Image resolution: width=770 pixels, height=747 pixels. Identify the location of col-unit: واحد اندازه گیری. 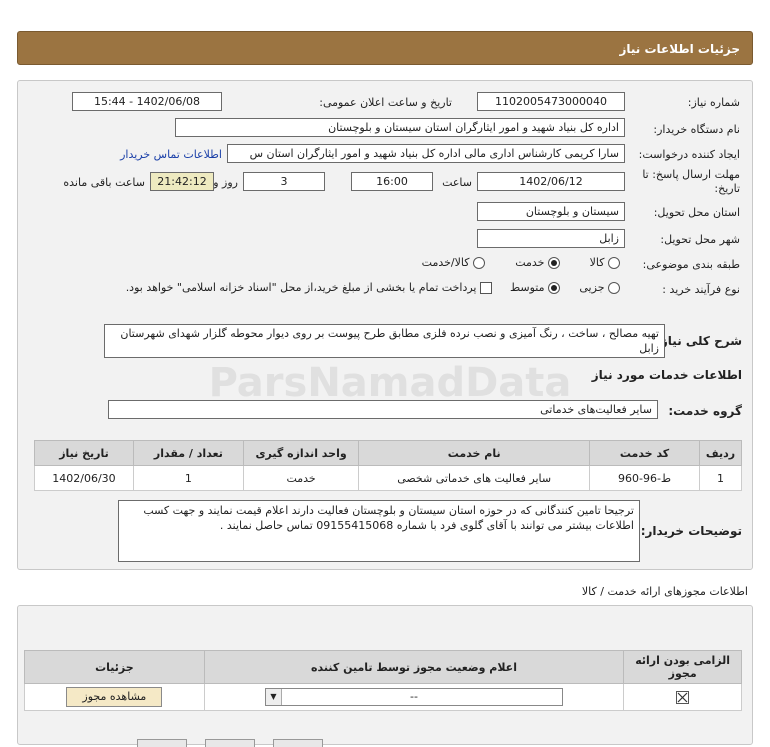
(301, 453).